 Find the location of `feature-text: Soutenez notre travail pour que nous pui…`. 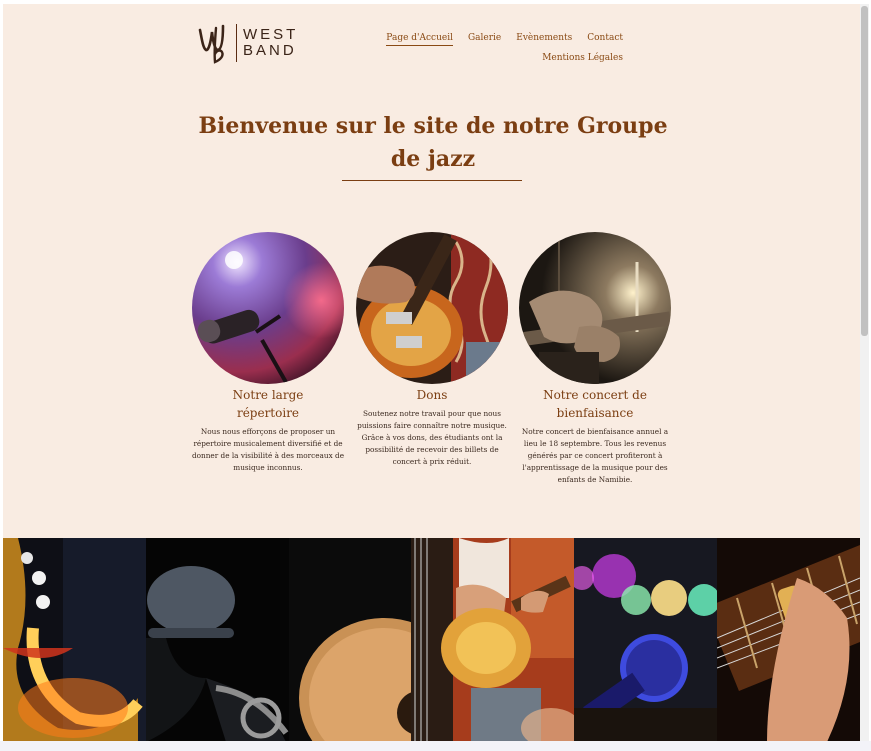

feature-text: Soutenez notre travail pour que nous pui… is located at coordinates (432, 437).